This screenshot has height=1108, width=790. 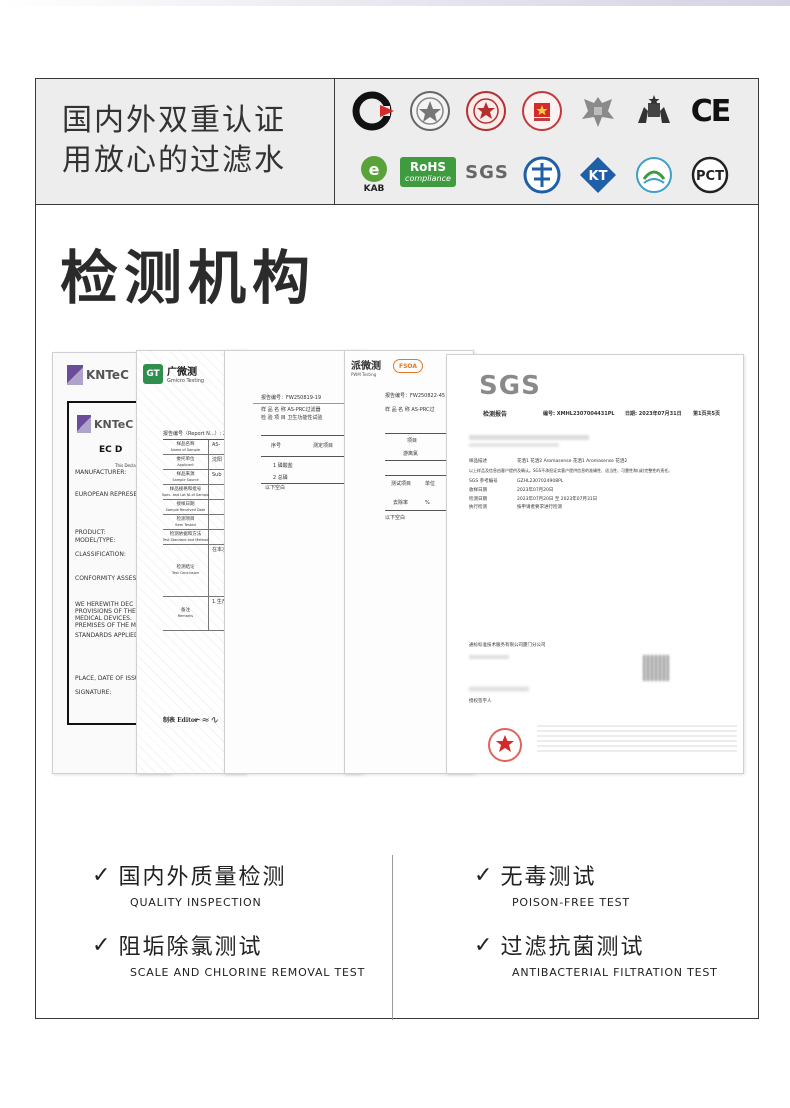 What do you see at coordinates (248, 972) in the screenshot?
I see `feature-subtitle: SCALE AND CHLORINE REMOVAL TEST` at bounding box center [248, 972].